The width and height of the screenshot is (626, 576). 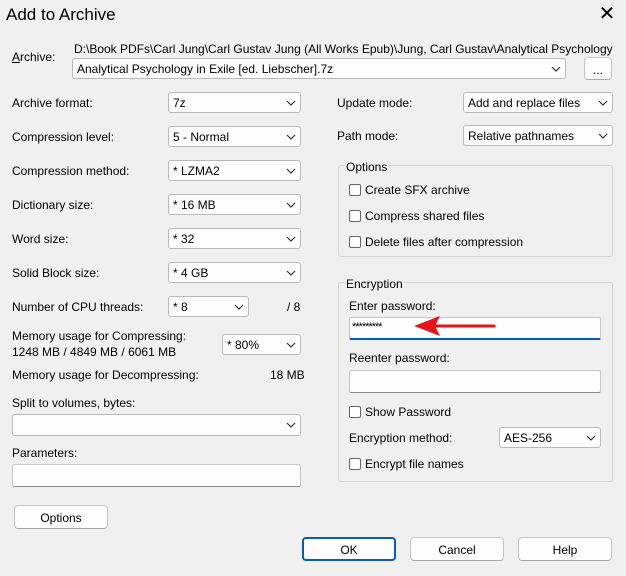 What do you see at coordinates (196, 171) in the screenshot?
I see `compression-method-value: * LZMA2` at bounding box center [196, 171].